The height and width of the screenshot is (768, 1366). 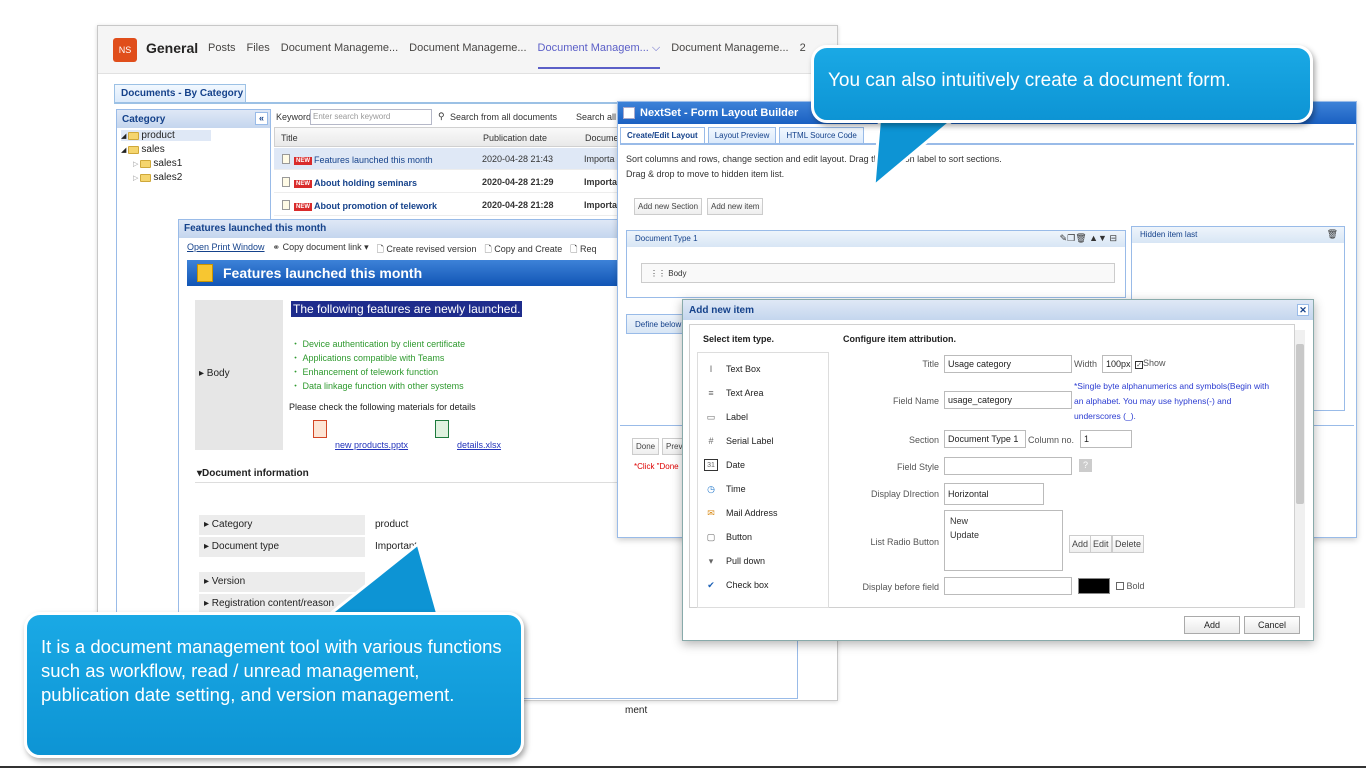 I want to click on document-banner: Features launched this month, so click(x=402, y=273).